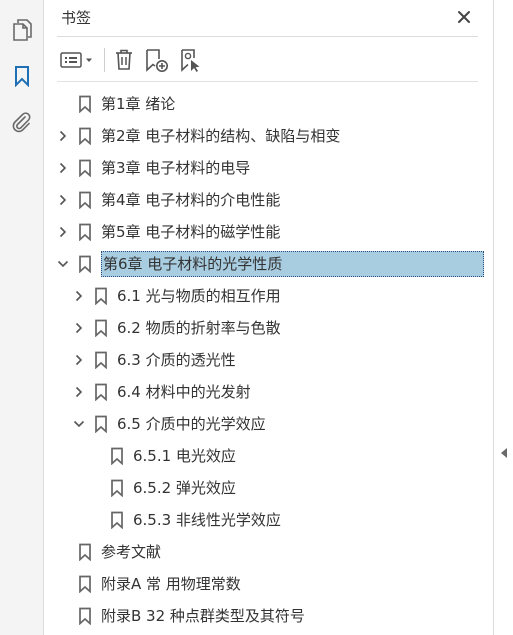  I want to click on bookmark-item: 第6章 电子材料的光学性质, so click(269, 264).